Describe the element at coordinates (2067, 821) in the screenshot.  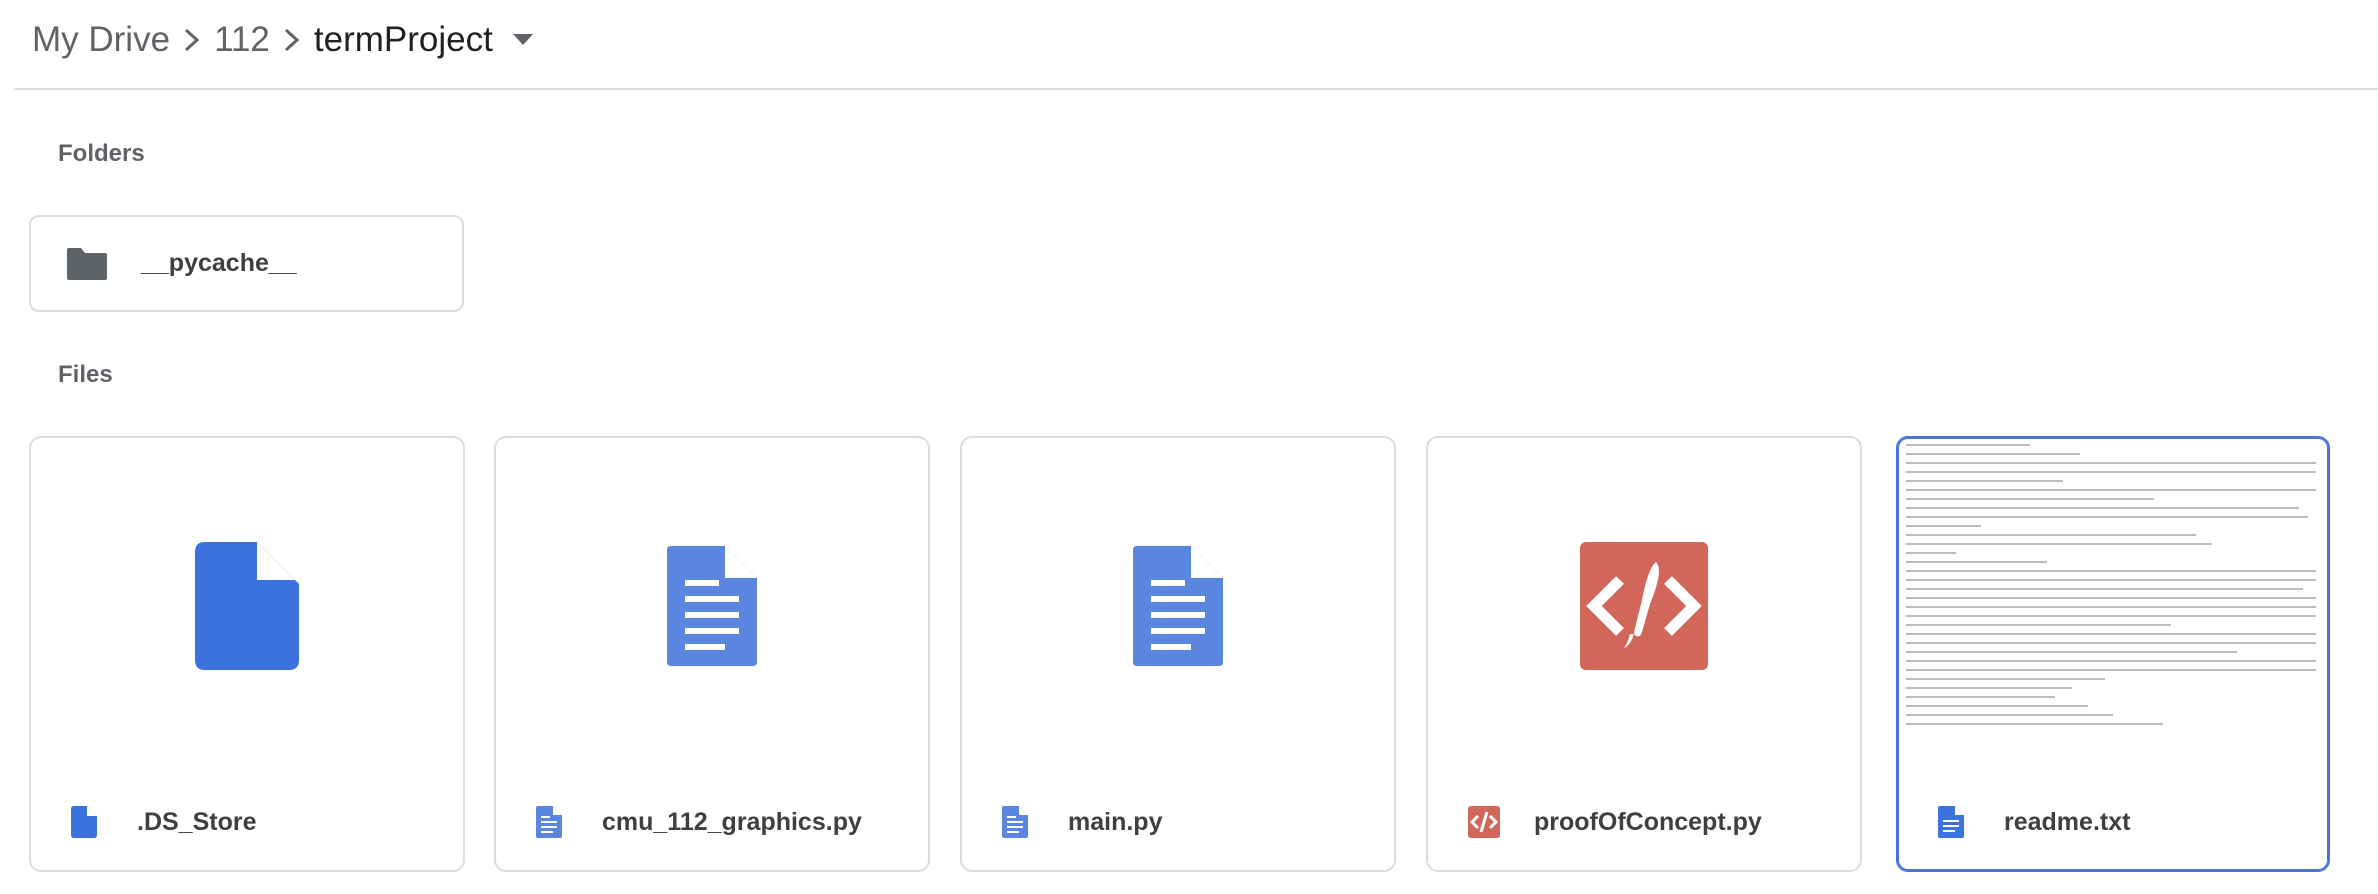
I see `file-name: readme.txt` at that location.